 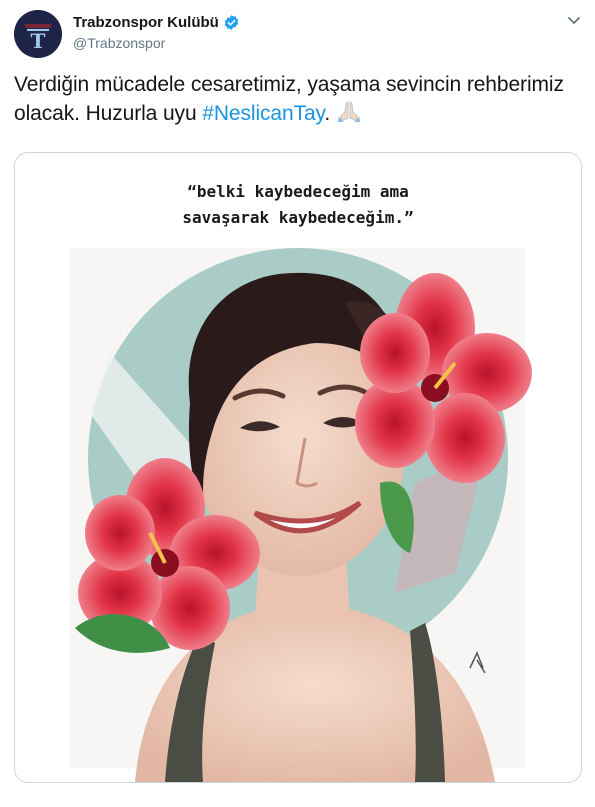 I want to click on verified-badge-icon, so click(x=231, y=22).